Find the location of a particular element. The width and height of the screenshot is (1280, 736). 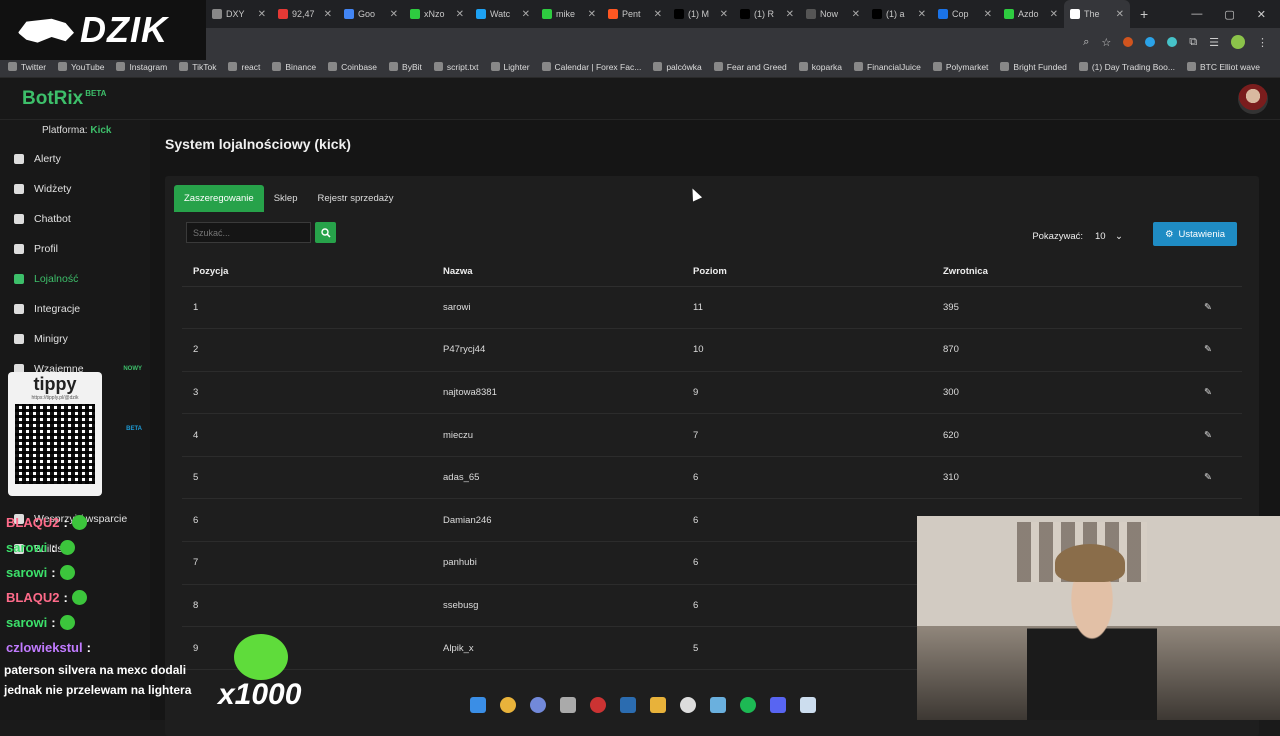

bookmark-item: FinancialJuice is located at coordinates (887, 67).